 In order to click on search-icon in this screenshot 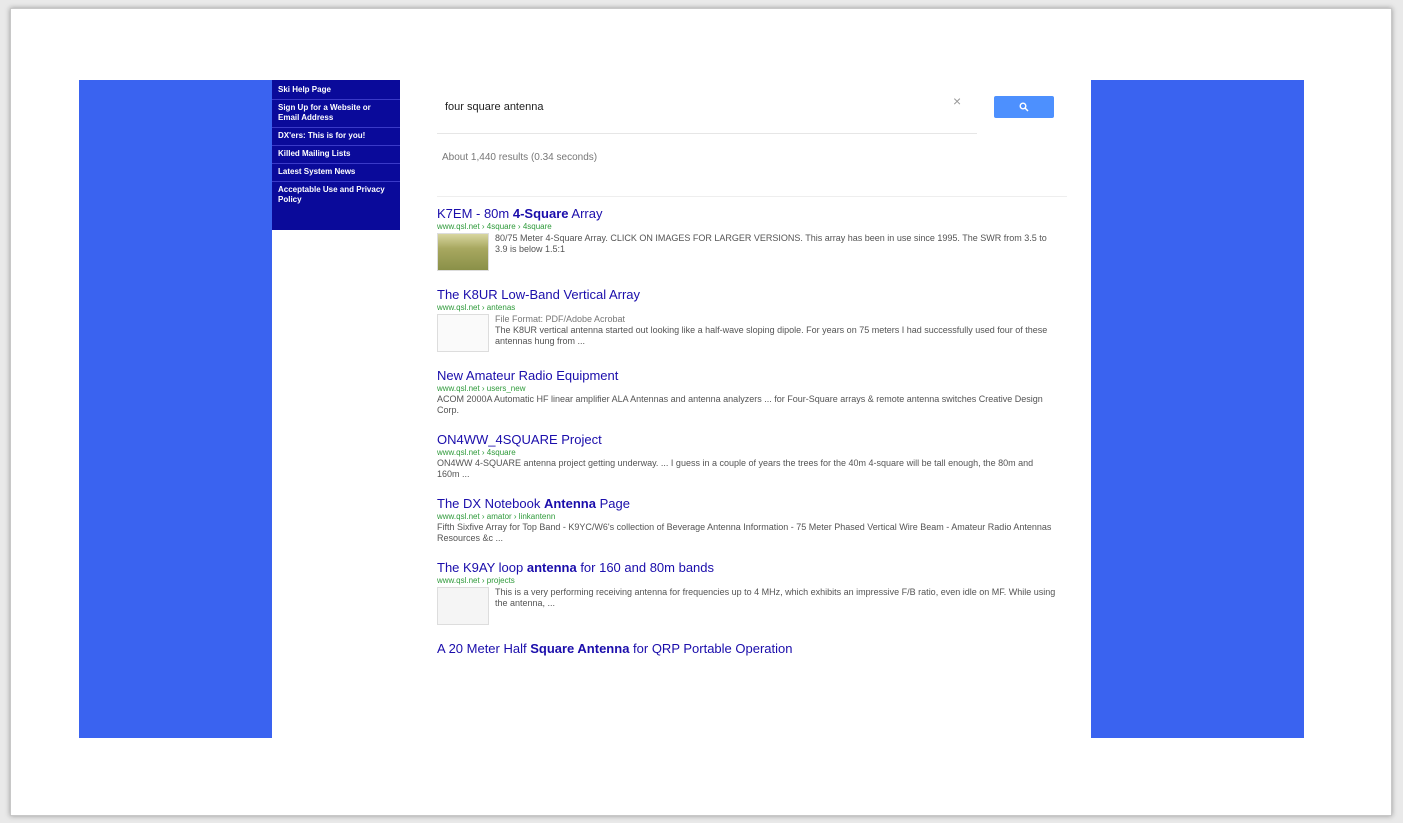, I will do `click(1024, 107)`.